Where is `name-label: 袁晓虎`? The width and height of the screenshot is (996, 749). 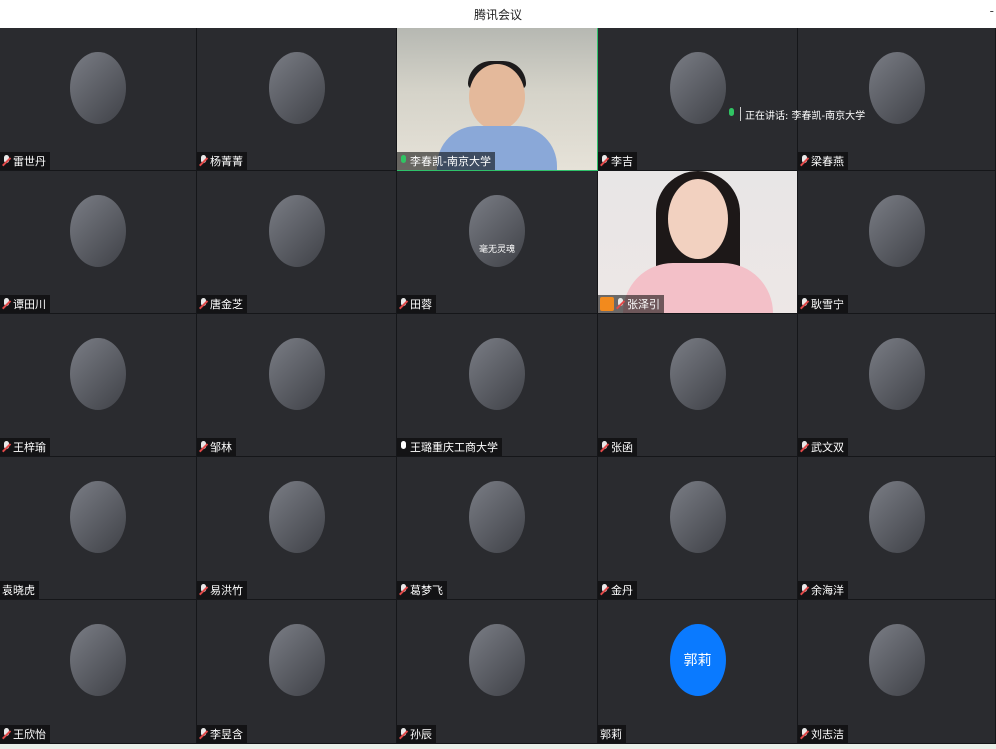 name-label: 袁晓虎 is located at coordinates (19, 590).